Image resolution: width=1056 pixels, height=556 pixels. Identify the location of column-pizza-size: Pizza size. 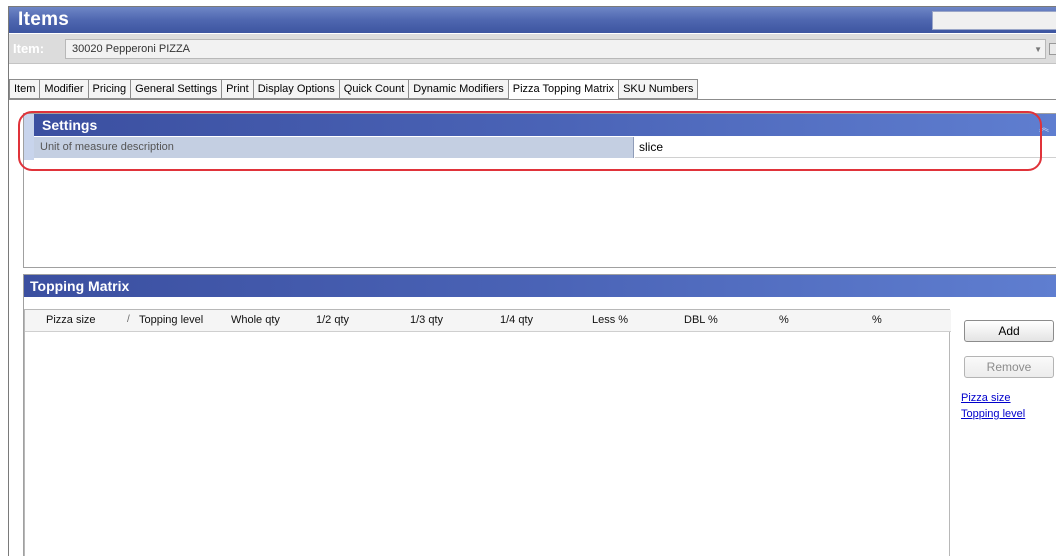
(71, 320).